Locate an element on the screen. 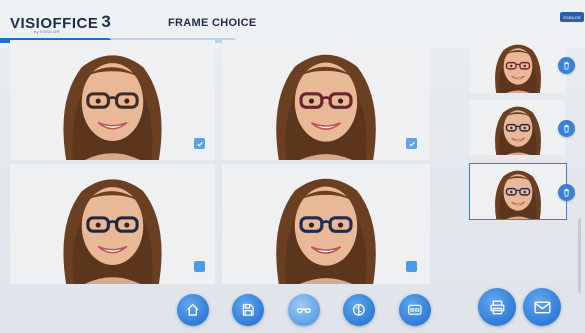 The height and width of the screenshot is (333, 585). frames-icon is located at coordinates (415, 310).